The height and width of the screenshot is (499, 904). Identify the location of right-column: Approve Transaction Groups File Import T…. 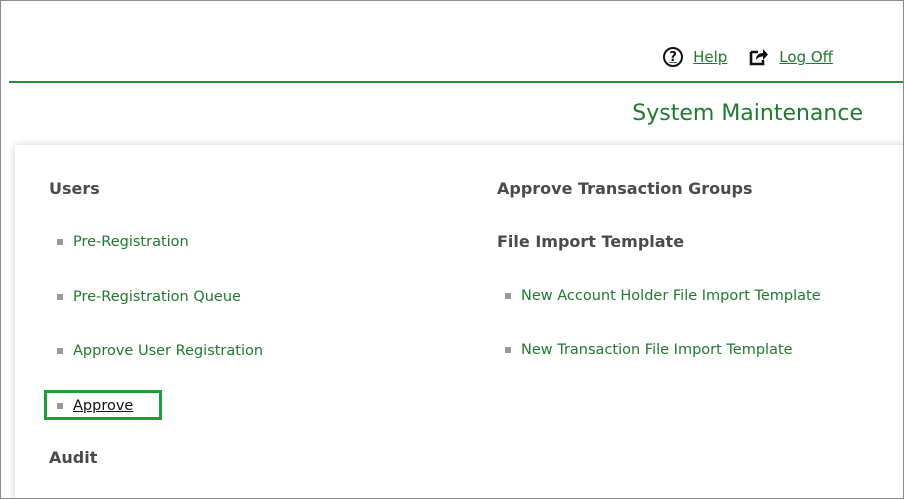
(659, 269).